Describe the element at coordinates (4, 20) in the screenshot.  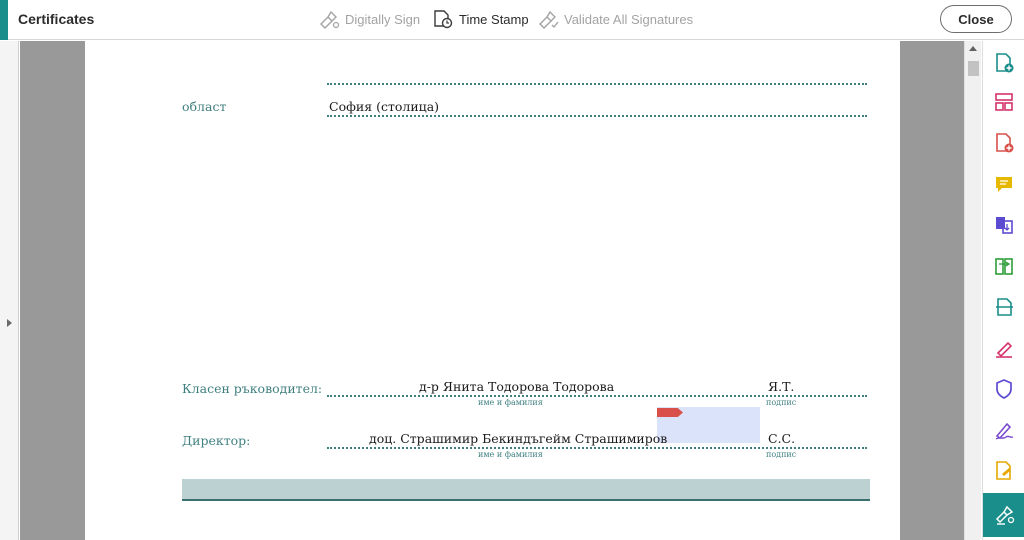
I see `toolbar-accent` at that location.